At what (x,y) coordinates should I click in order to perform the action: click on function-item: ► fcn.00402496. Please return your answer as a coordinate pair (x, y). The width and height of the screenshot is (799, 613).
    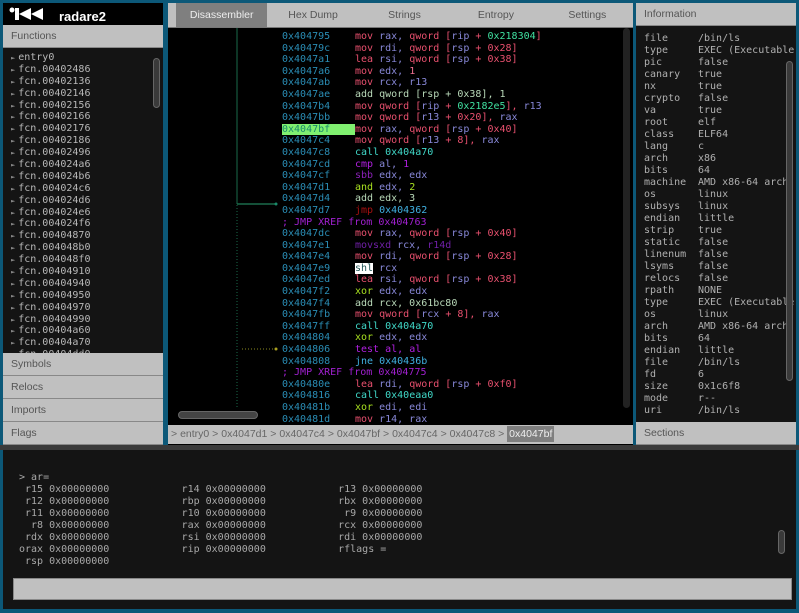
    Looking at the image, I should click on (83, 153).